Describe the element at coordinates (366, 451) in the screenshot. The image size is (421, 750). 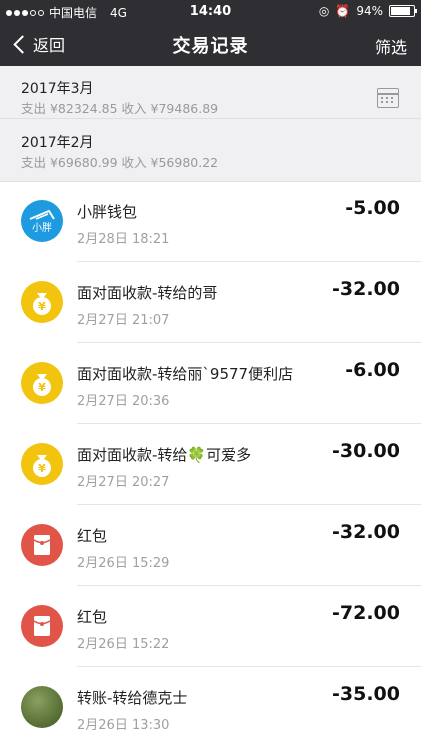
I see `transaction-amount: -30.00` at that location.